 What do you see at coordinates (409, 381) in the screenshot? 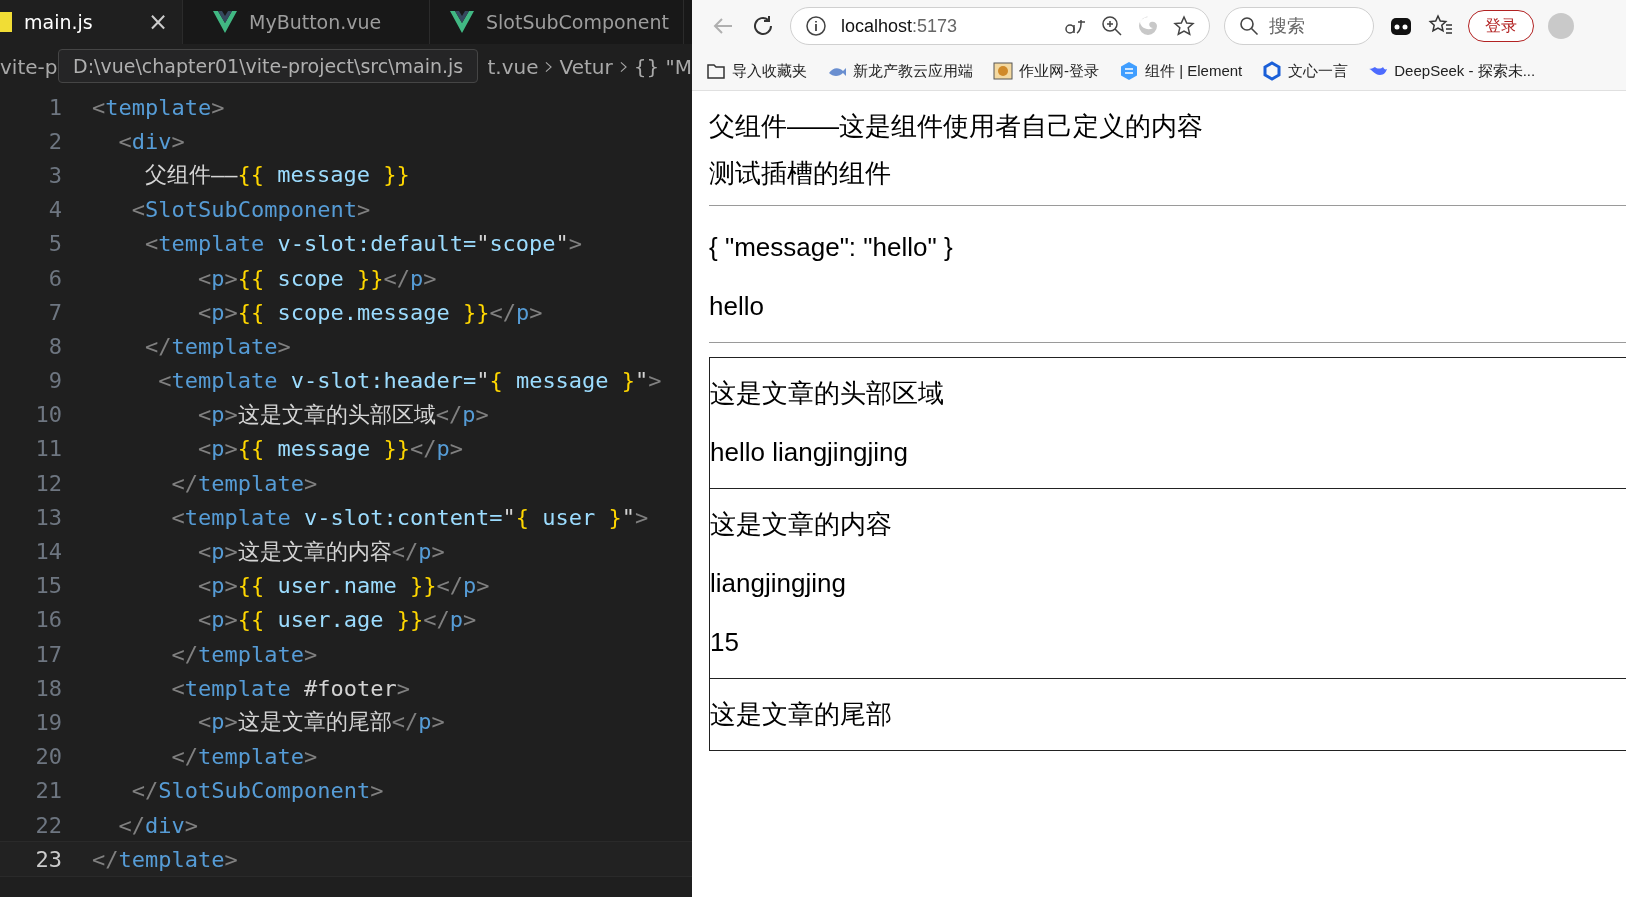
I see `code-line: <template v-slot:header="{ message }">` at bounding box center [409, 381].